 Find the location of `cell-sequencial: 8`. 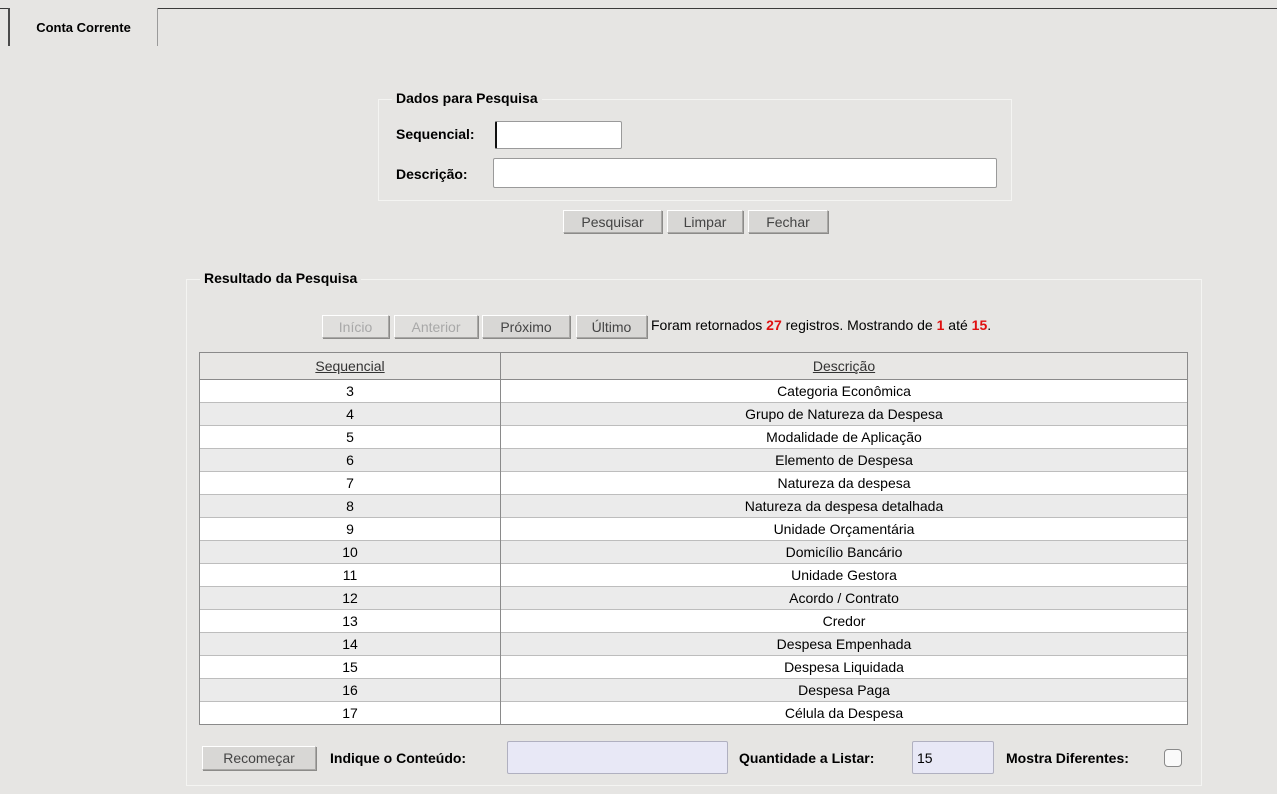

cell-sequencial: 8 is located at coordinates (350, 506).